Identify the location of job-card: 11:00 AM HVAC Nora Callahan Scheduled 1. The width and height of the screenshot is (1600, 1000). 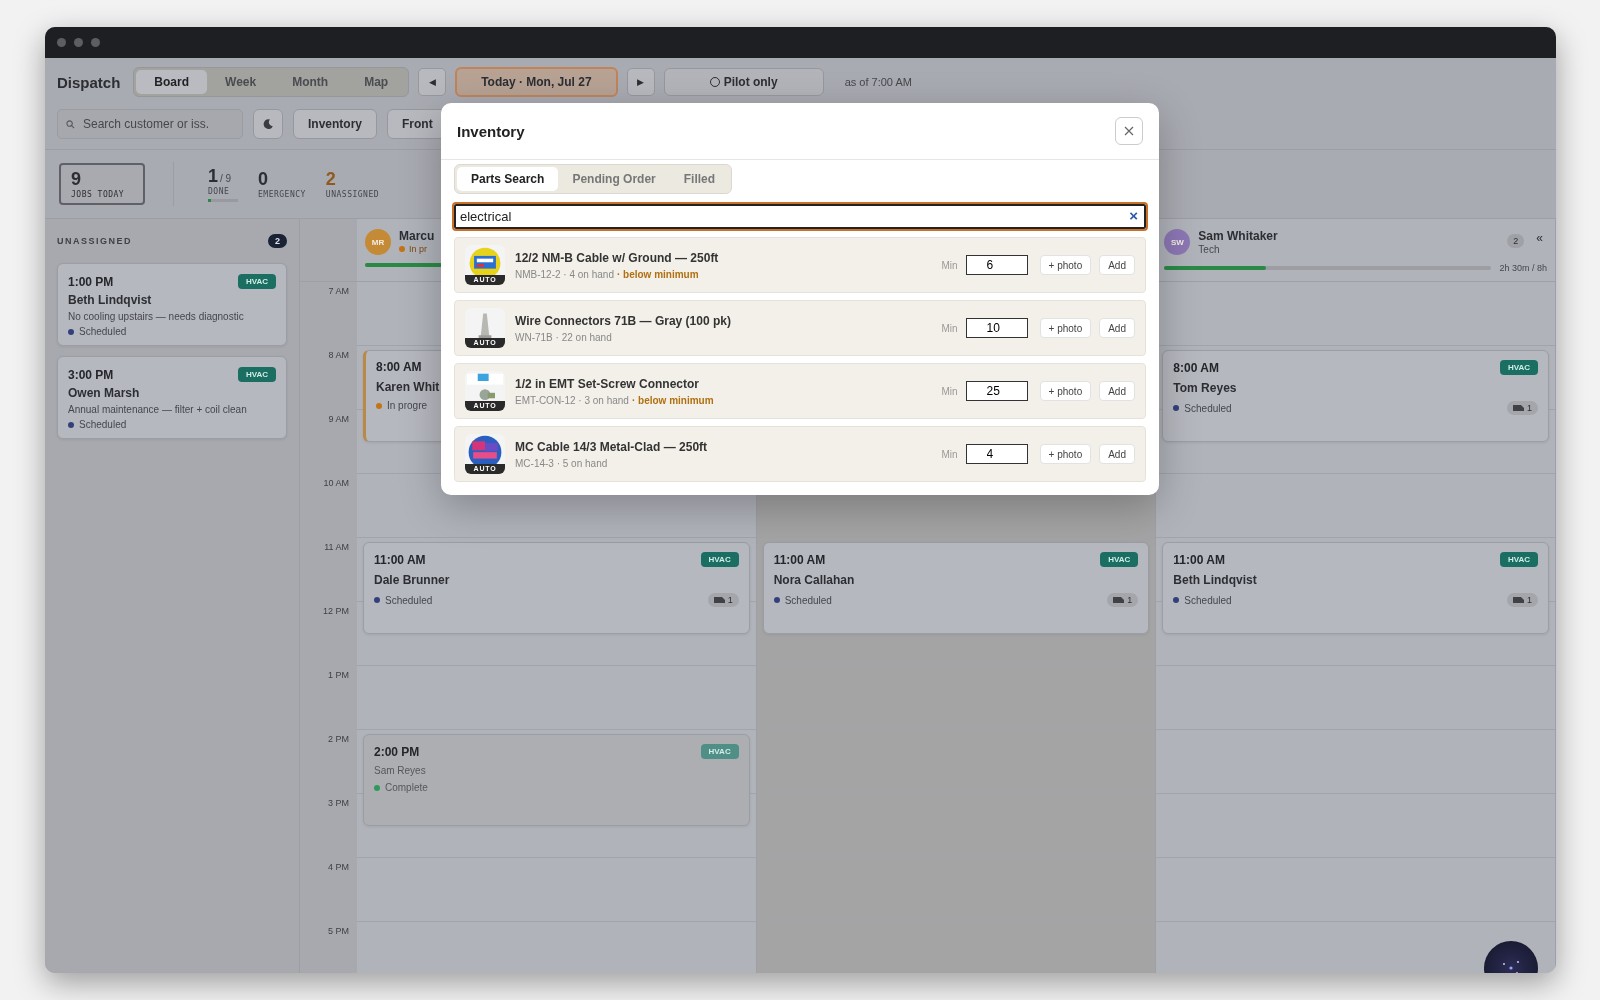
(956, 588).